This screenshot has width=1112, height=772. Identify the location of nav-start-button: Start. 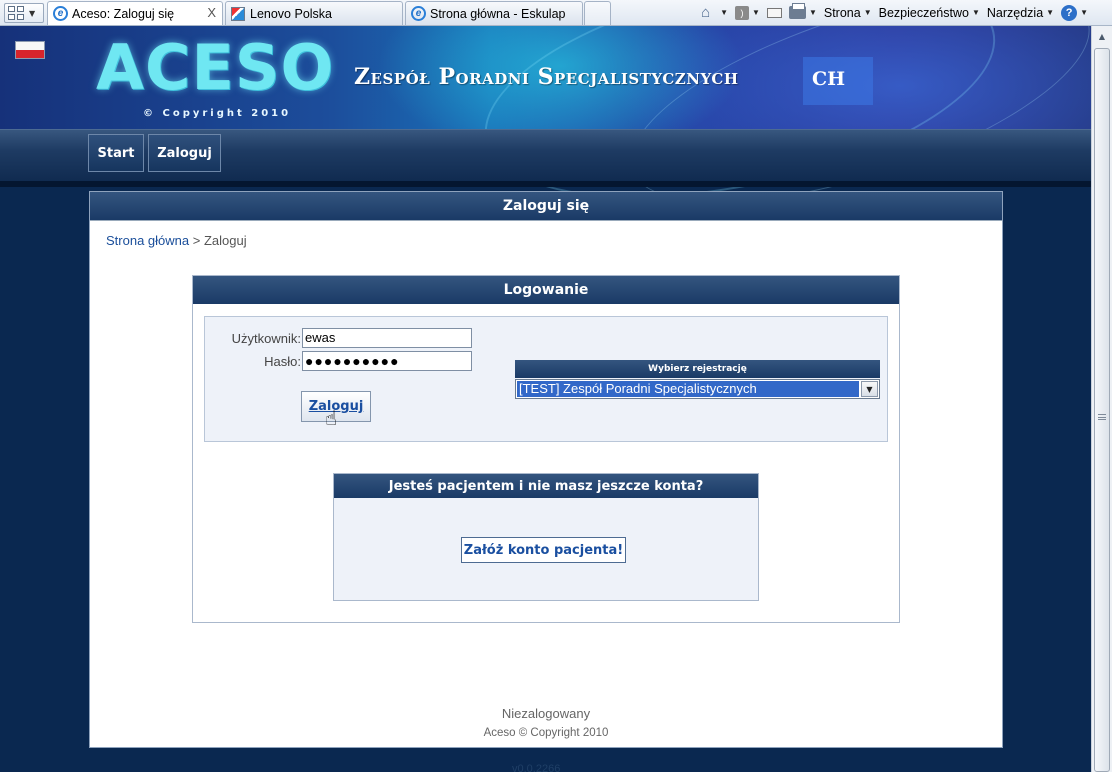
(116, 153).